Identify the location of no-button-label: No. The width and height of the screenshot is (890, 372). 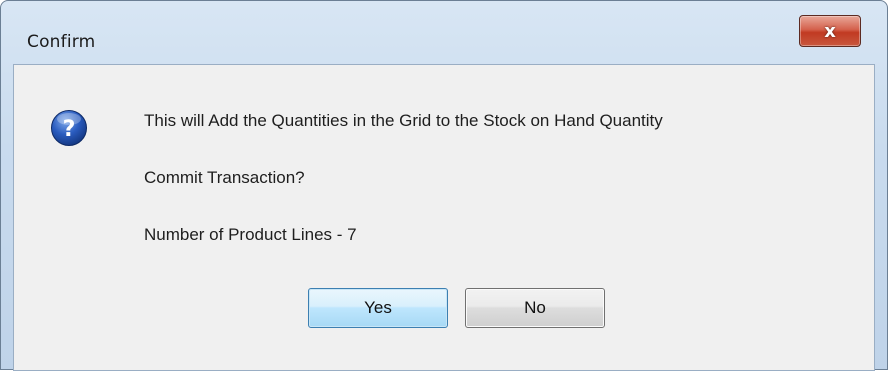
(535, 307).